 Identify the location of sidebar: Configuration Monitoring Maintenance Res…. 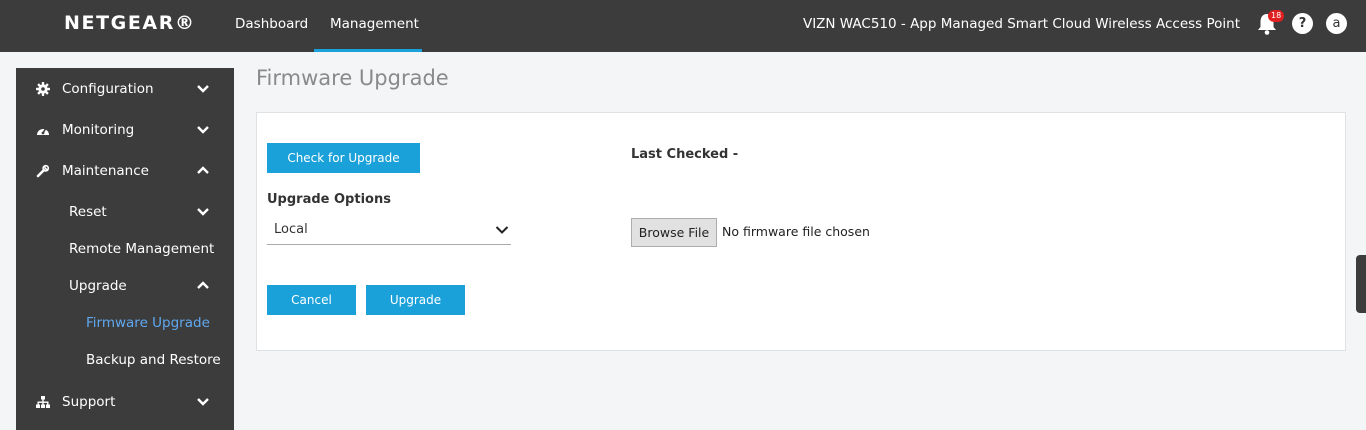
(125, 249).